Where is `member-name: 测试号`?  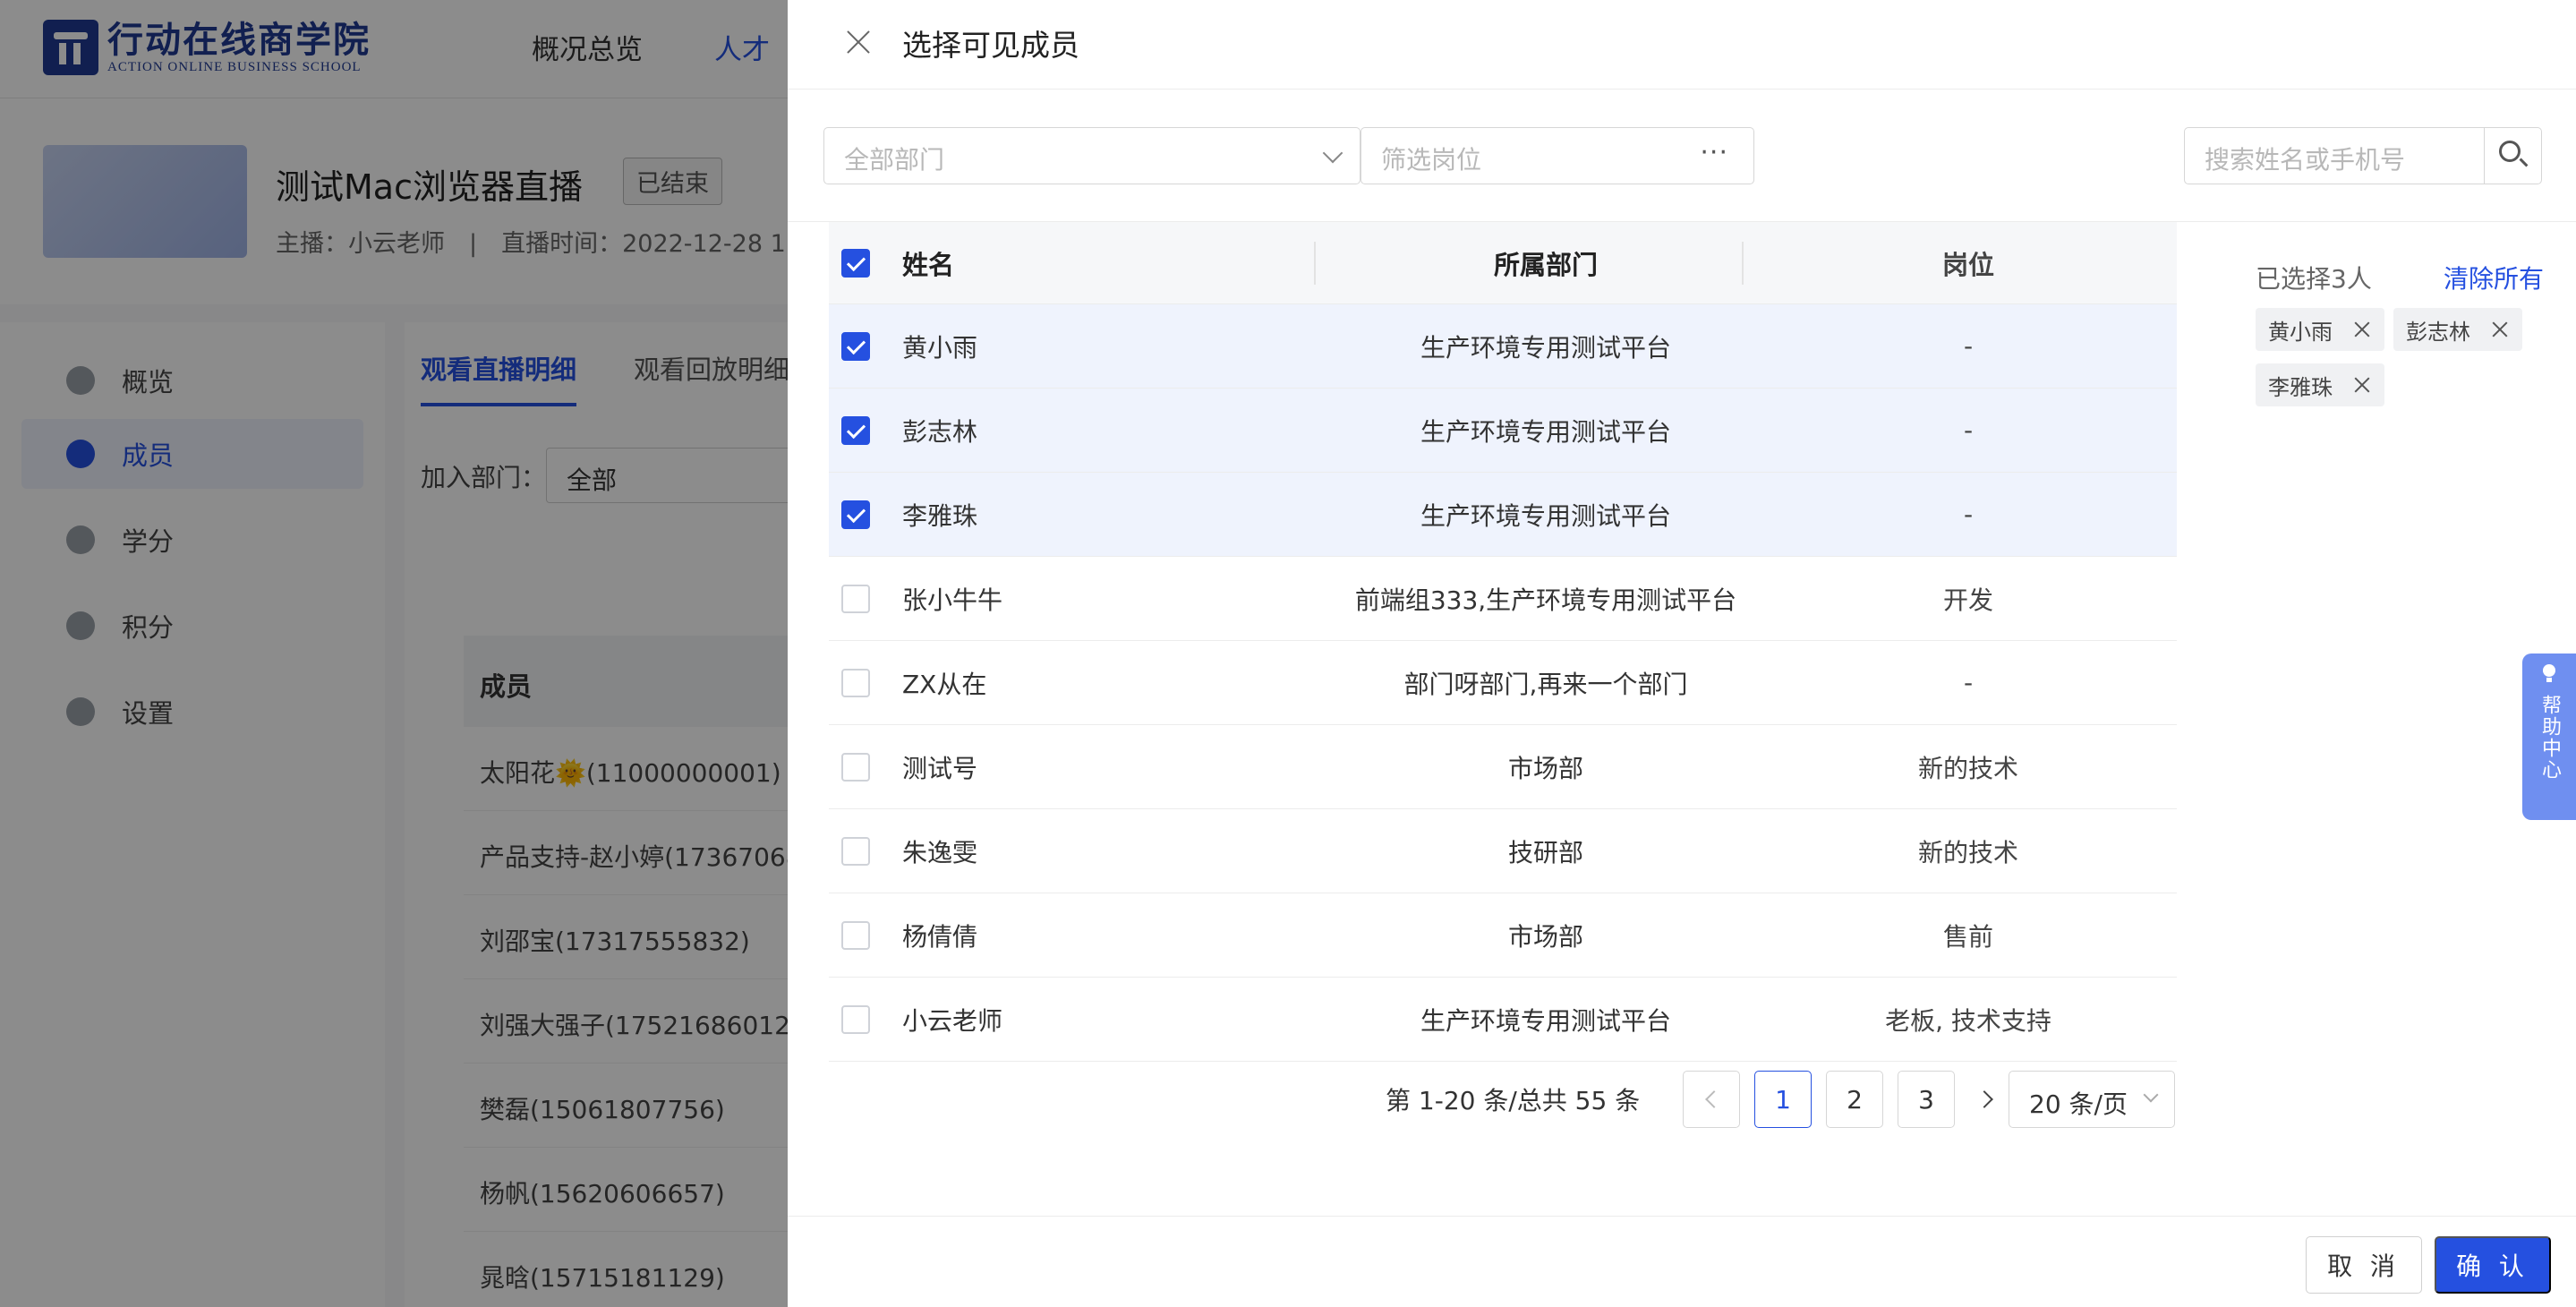 member-name: 测试号 is located at coordinates (940, 768).